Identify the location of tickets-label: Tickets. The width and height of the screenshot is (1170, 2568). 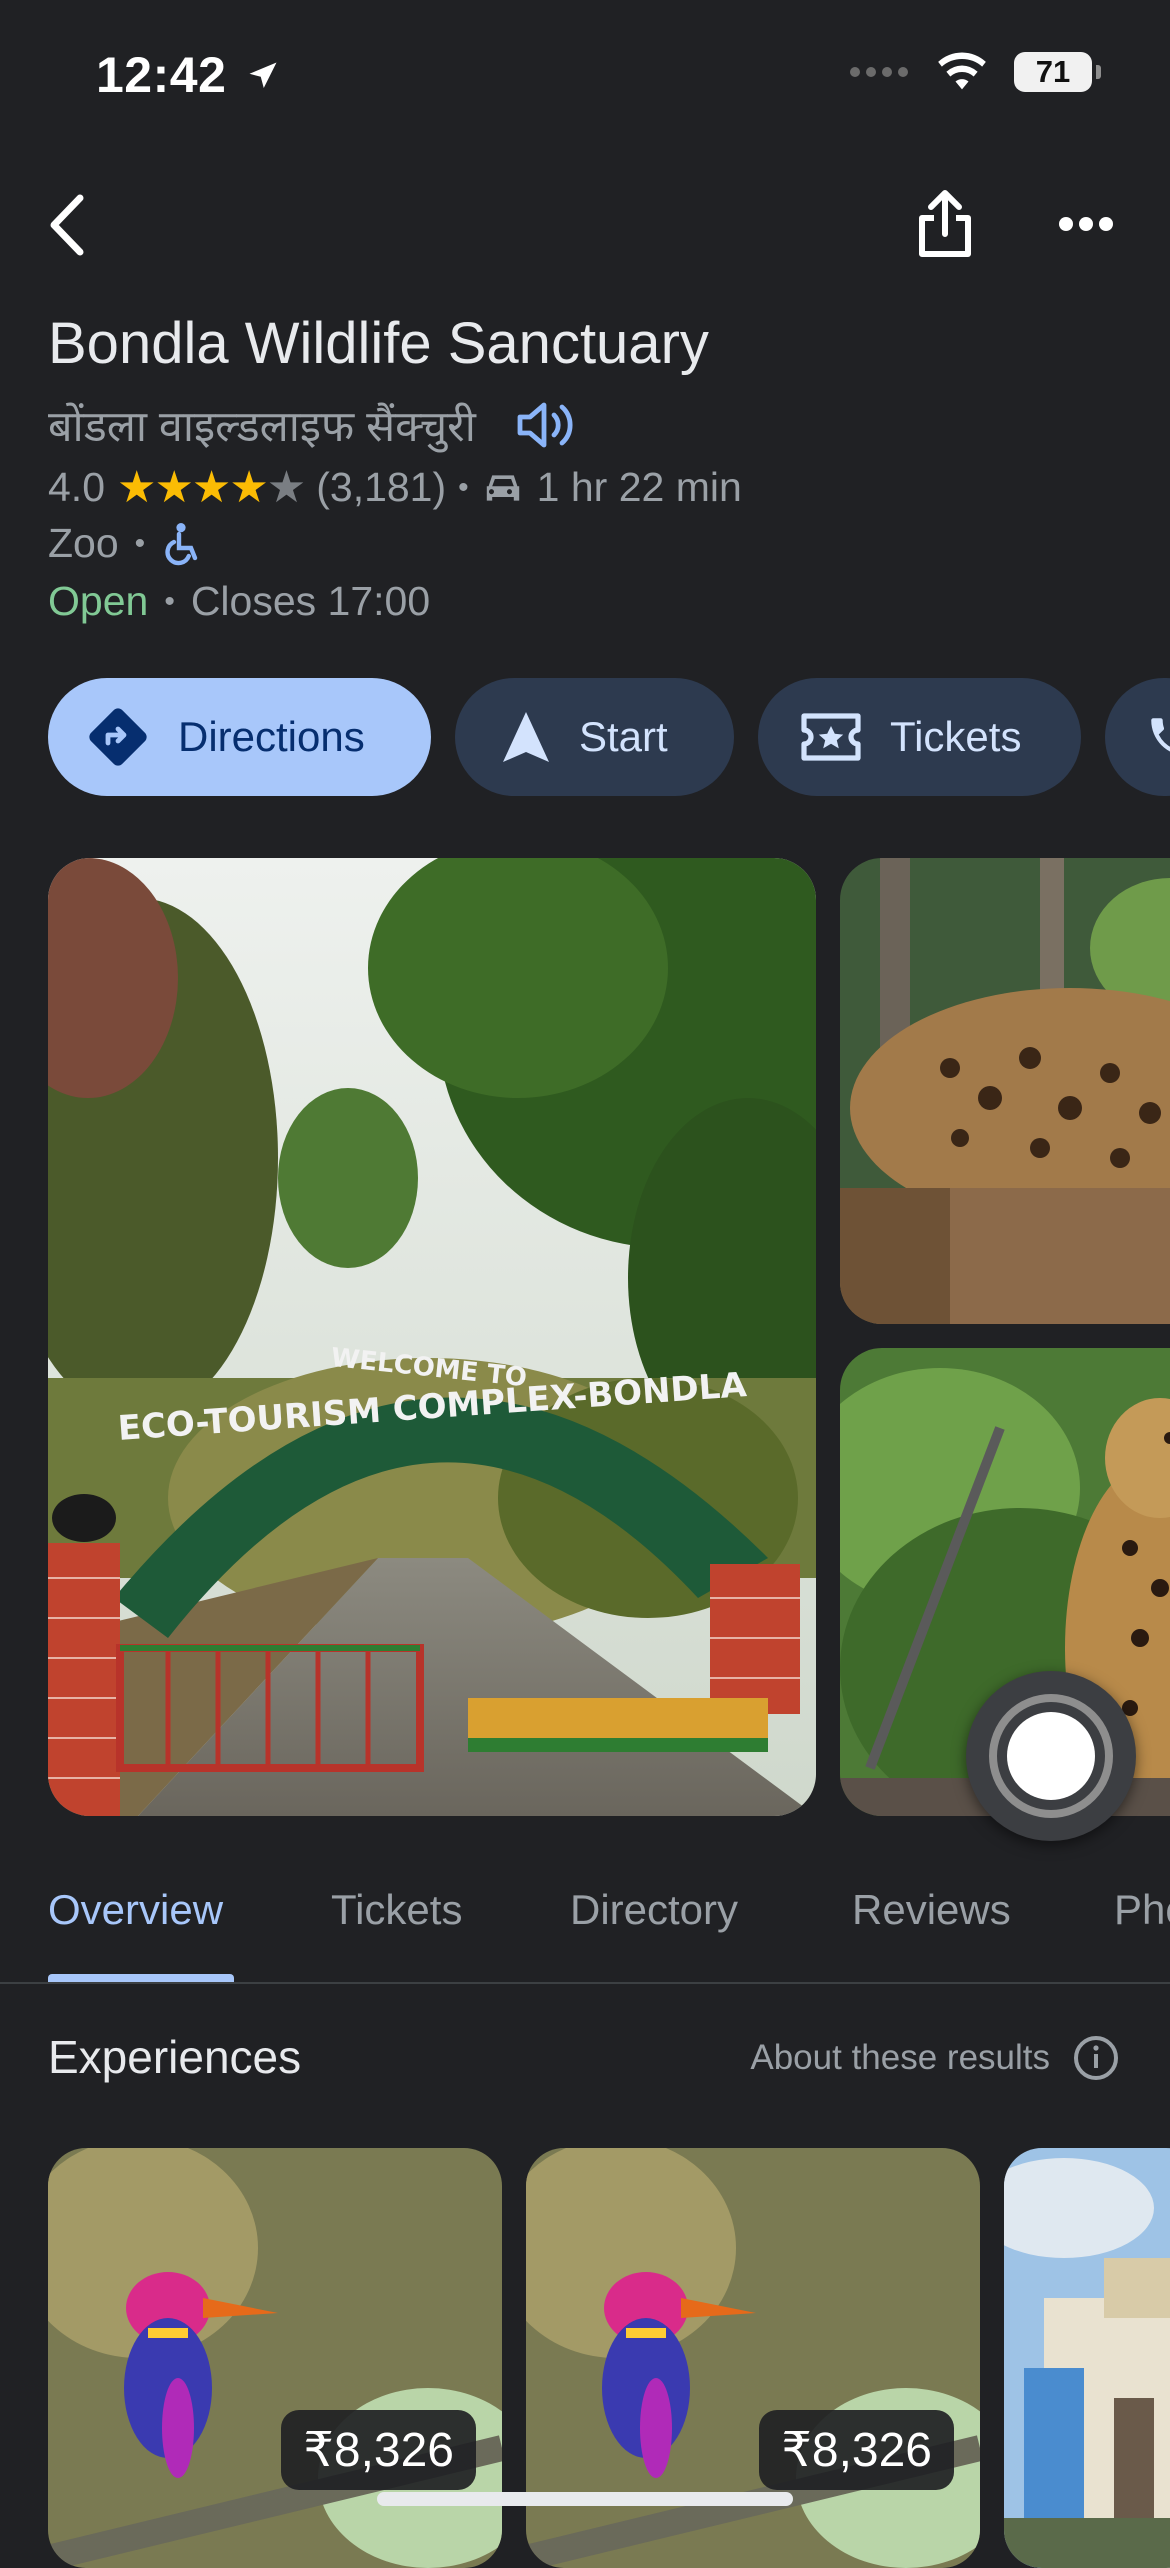
(956, 736).